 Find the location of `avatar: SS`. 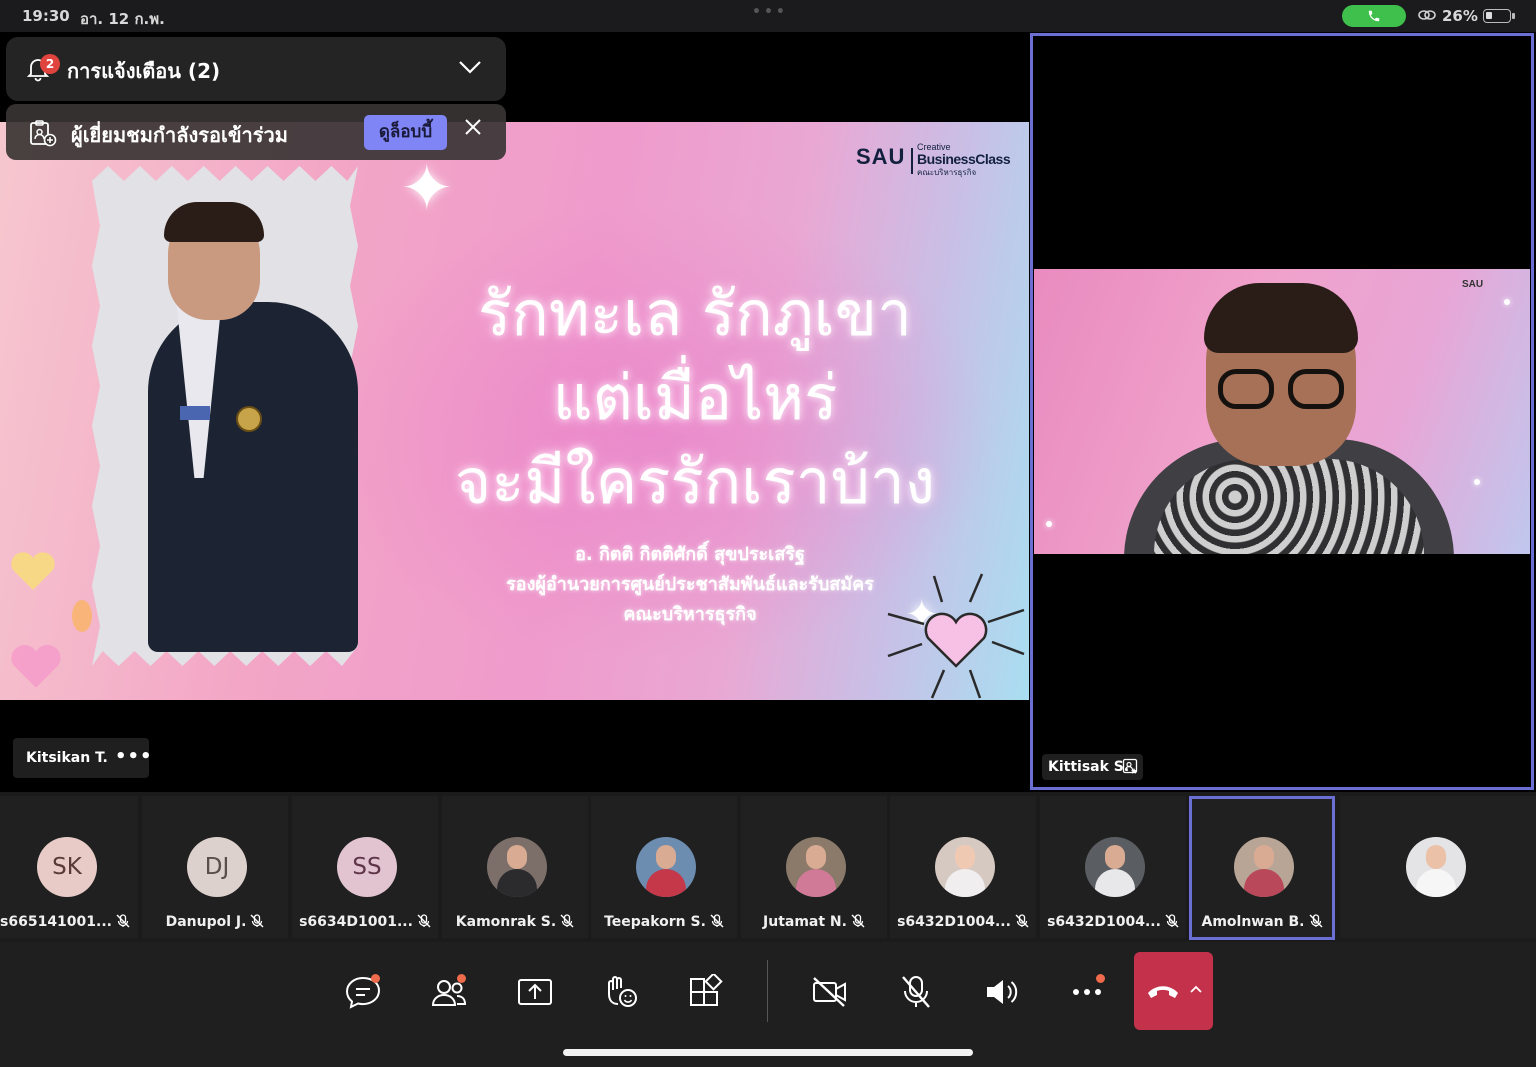

avatar: SS is located at coordinates (367, 867).